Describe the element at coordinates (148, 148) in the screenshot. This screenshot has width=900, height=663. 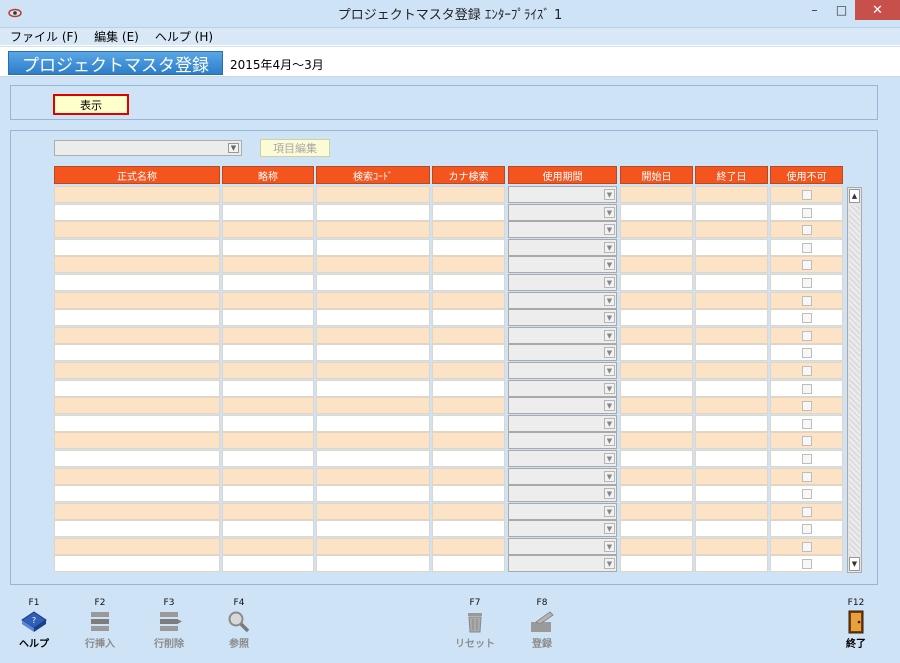
I see `item-select-combo: ▼` at that location.